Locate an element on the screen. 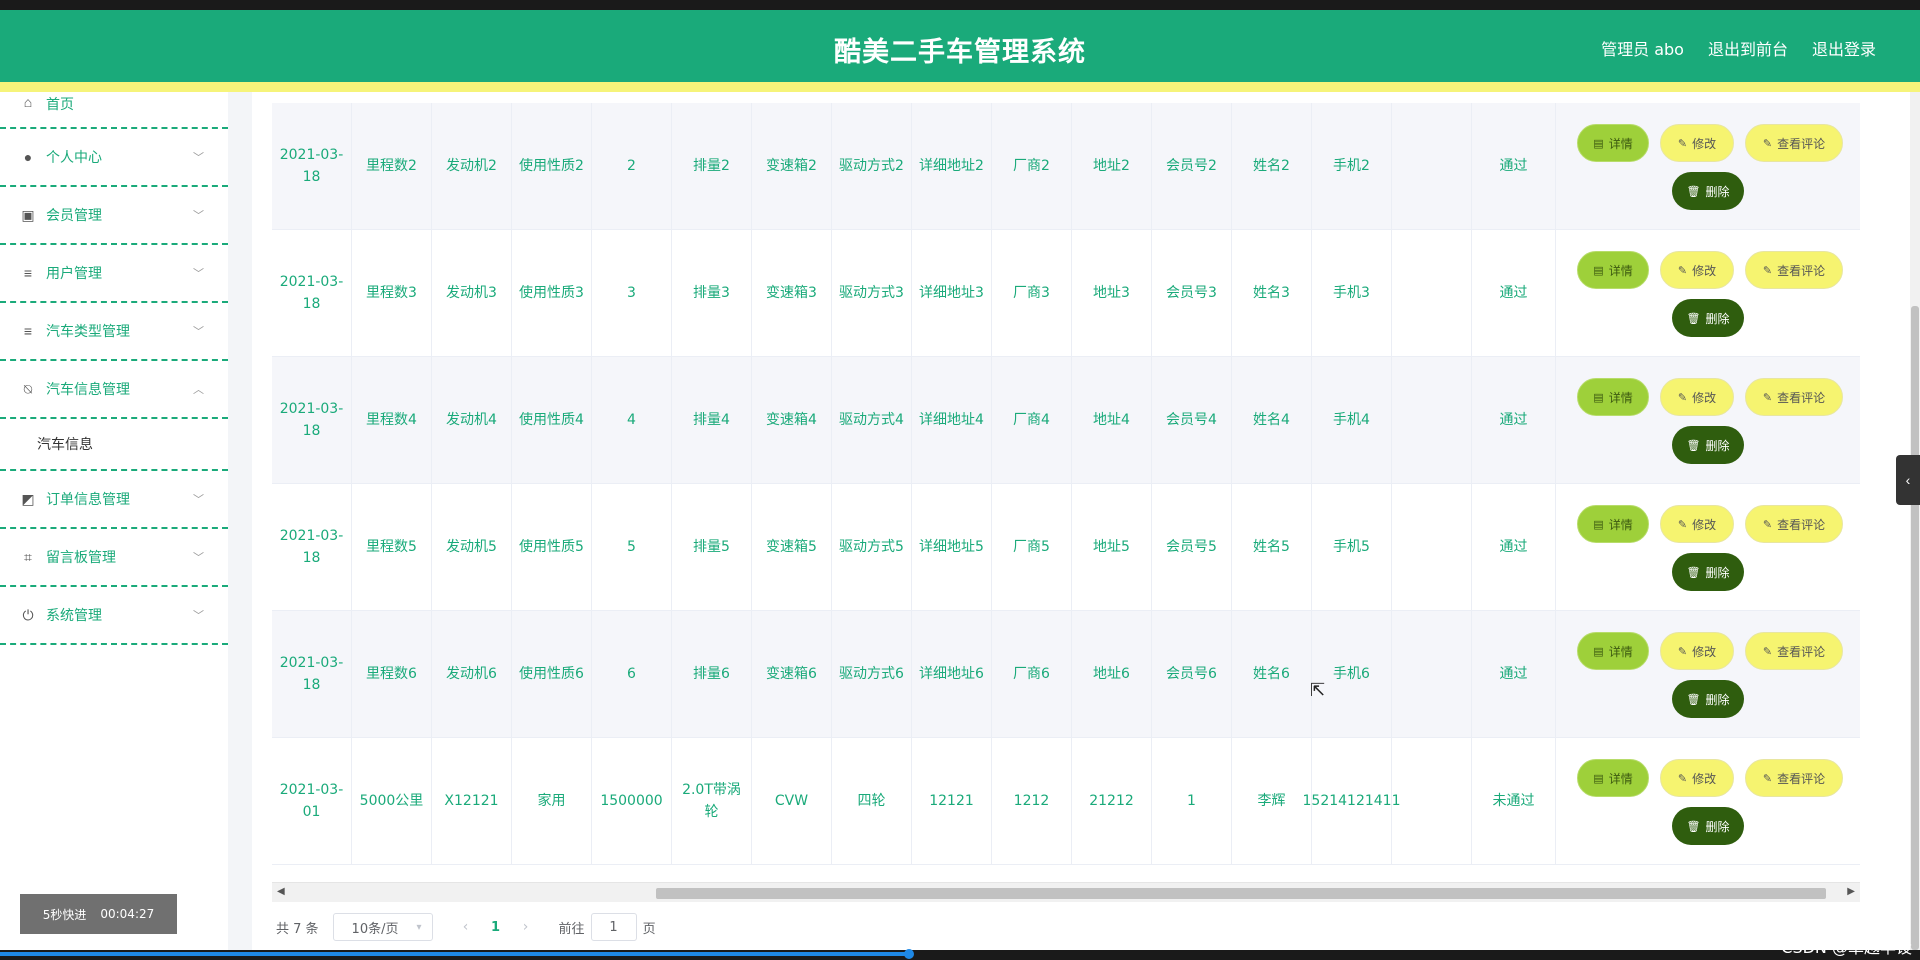  pager-total: 共 7 条 is located at coordinates (297, 929).